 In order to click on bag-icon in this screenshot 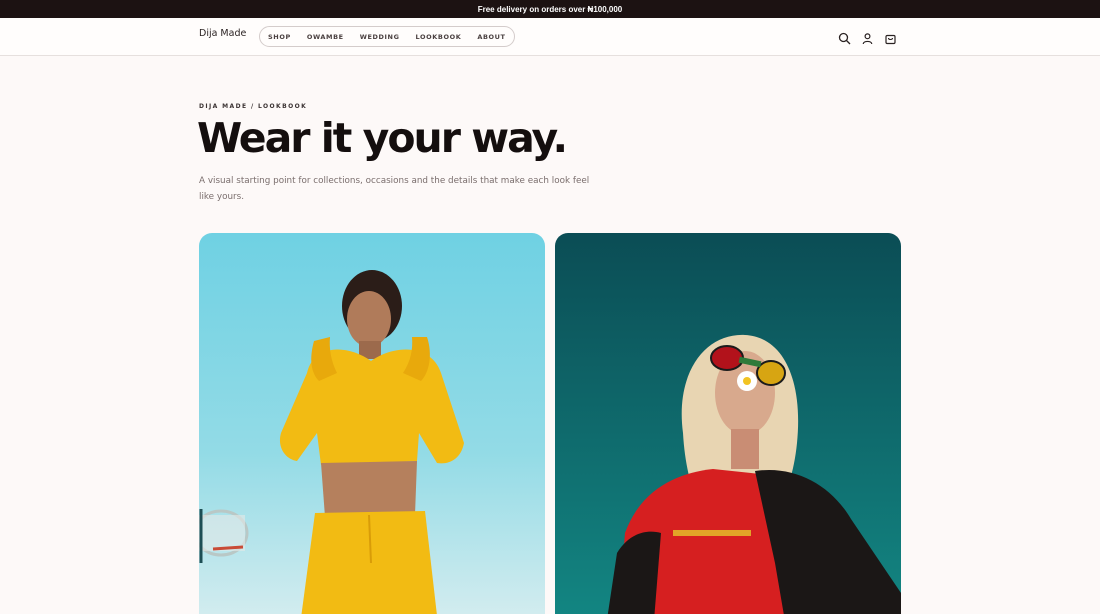, I will do `click(890, 37)`.